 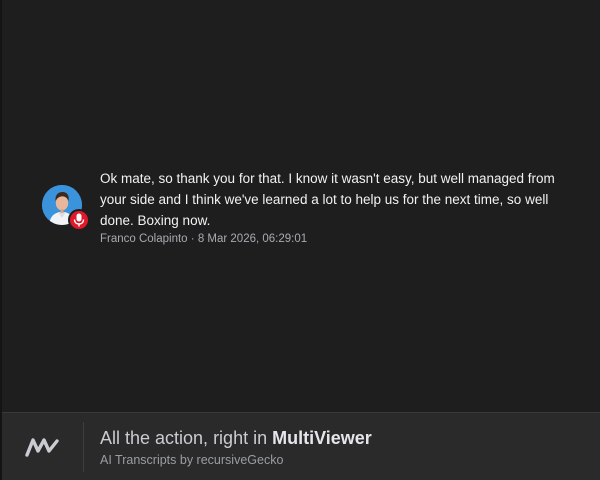 What do you see at coordinates (252, 239) in the screenshot?
I see `message-timestamp: 8 Mar 2026, 06:29:01` at bounding box center [252, 239].